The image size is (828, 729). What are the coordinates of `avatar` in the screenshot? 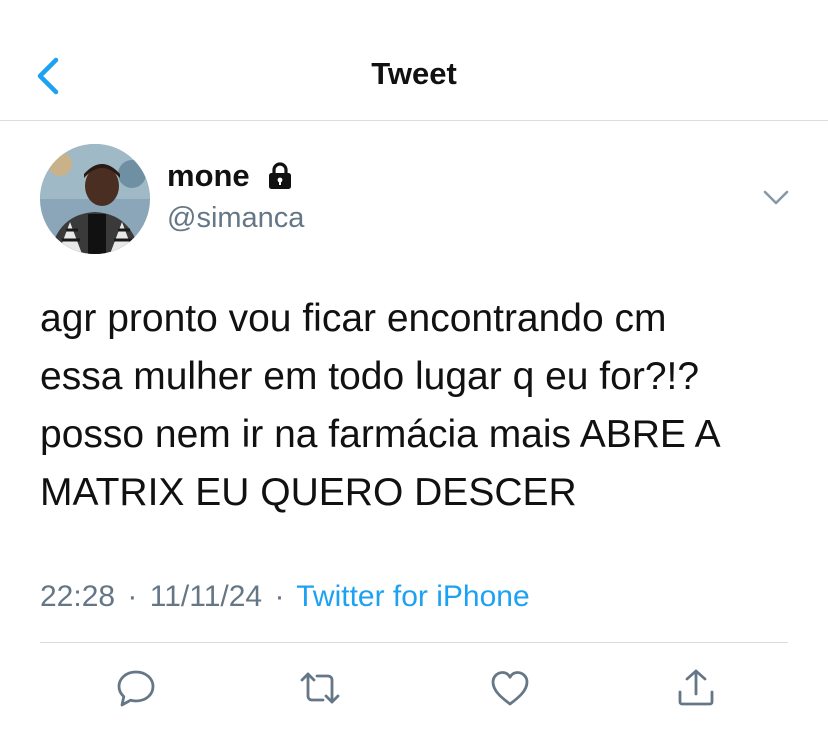 It's located at (95, 199).